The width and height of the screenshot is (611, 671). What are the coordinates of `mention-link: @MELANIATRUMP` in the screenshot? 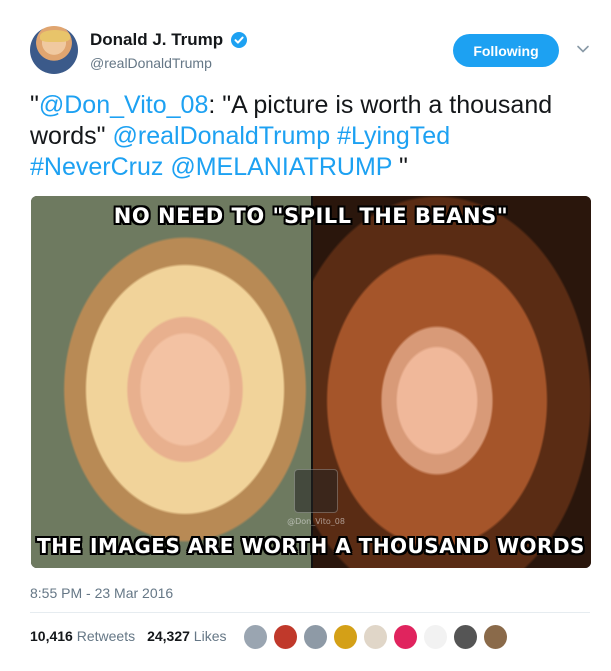 It's located at (281, 167).